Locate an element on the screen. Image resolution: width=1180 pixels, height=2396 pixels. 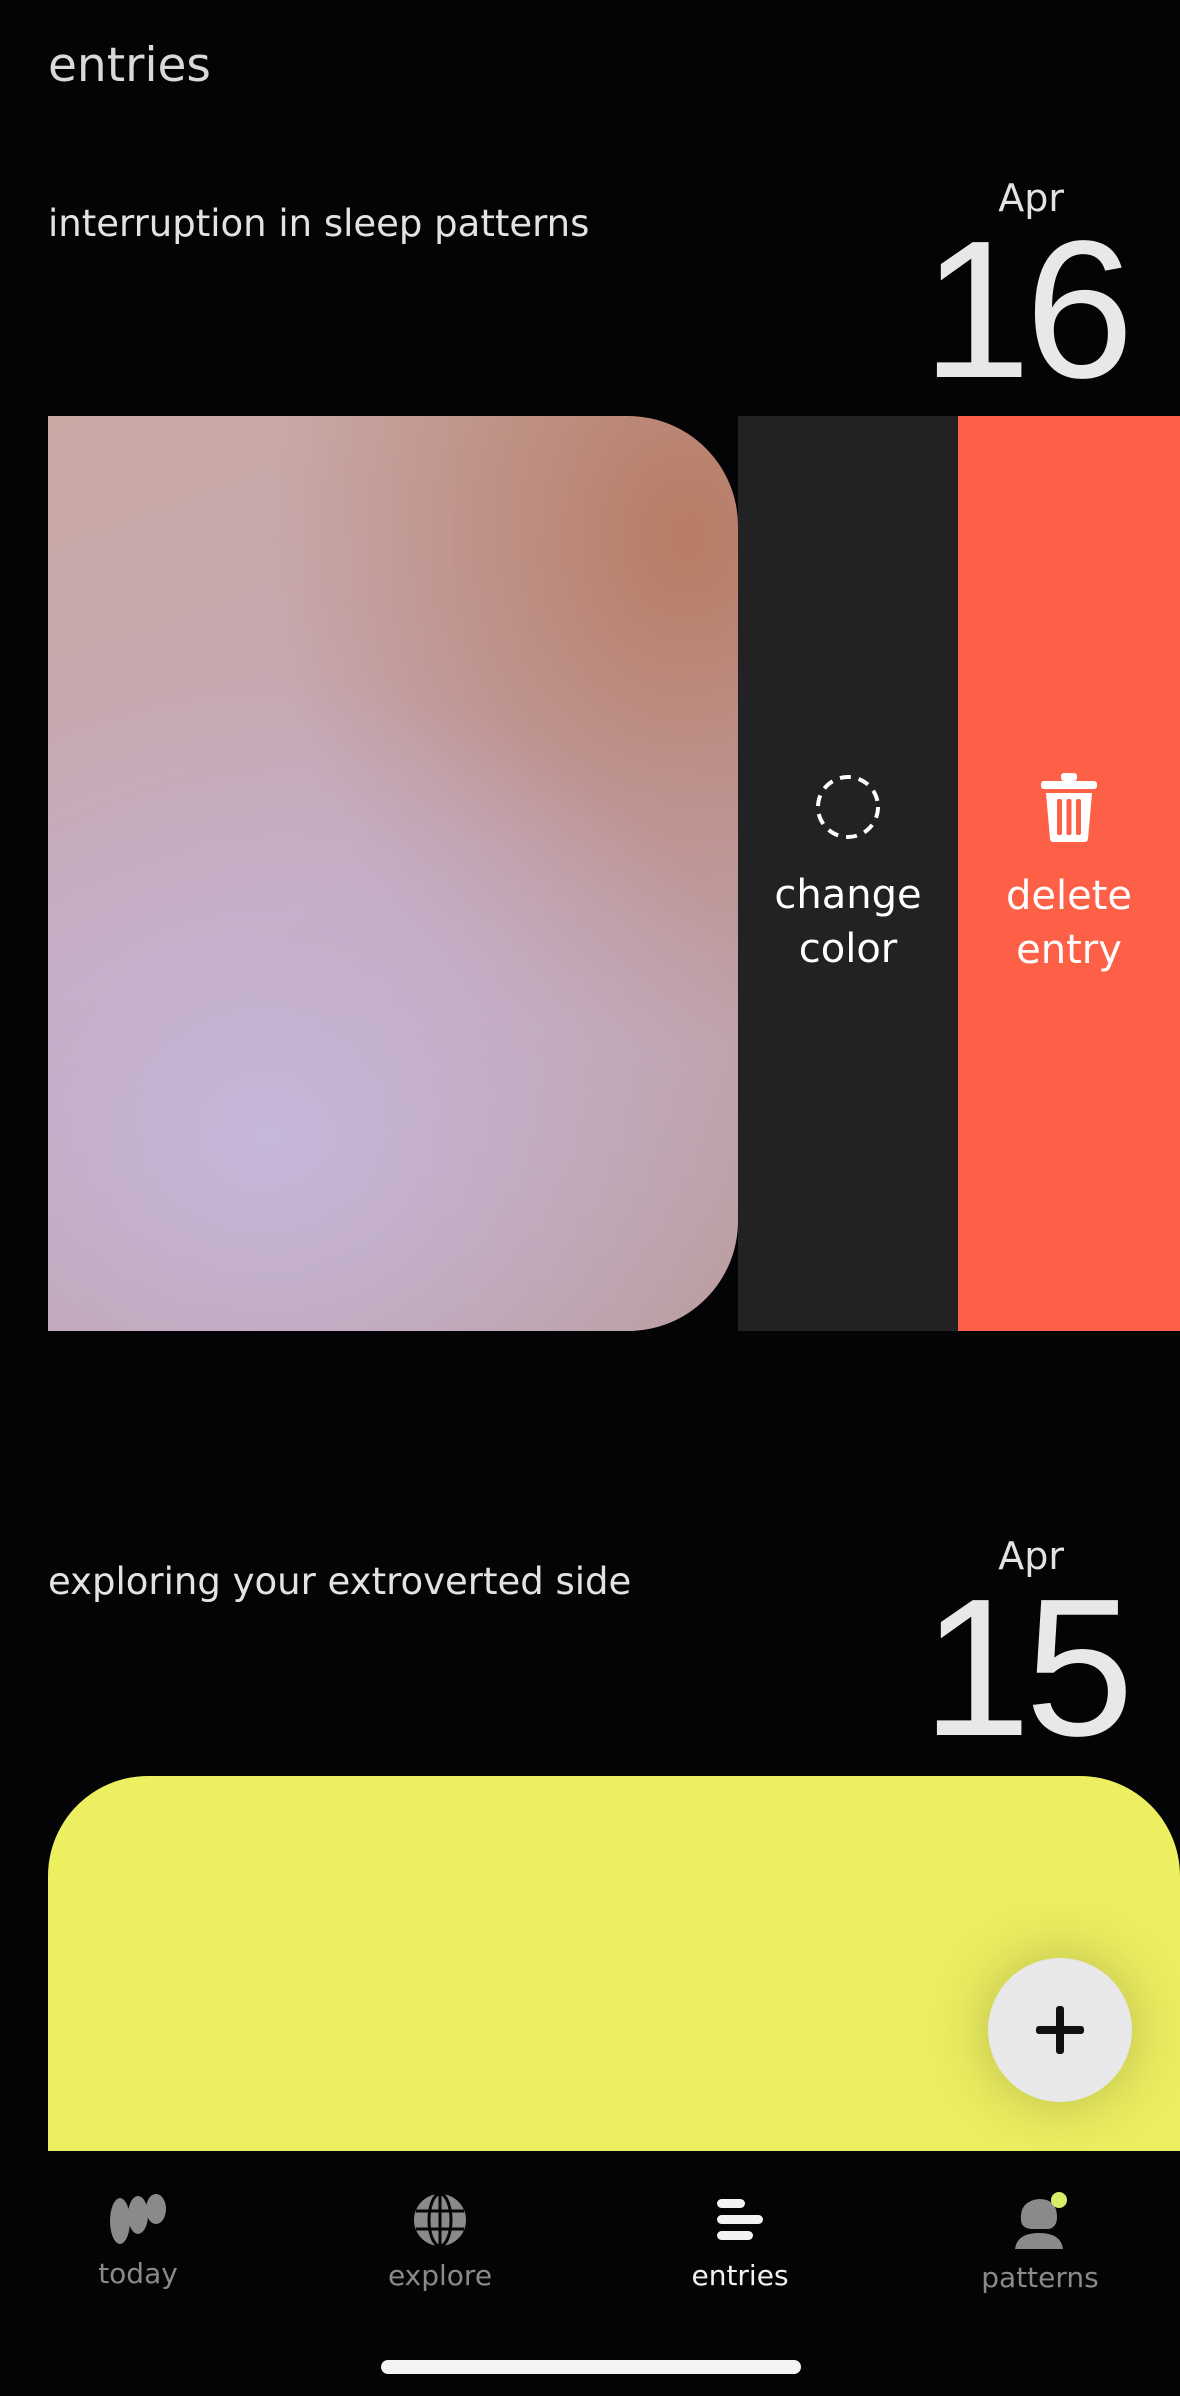
entry-day: 16 is located at coordinates (1027, 309).